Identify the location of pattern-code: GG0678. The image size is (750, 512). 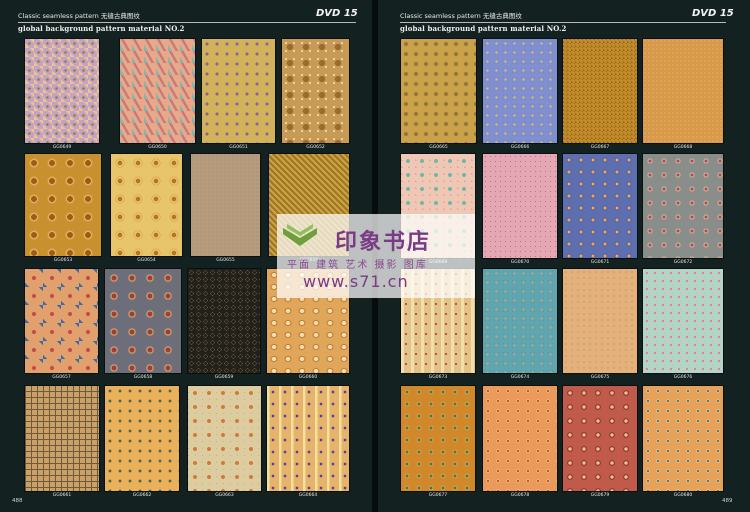
(520, 495).